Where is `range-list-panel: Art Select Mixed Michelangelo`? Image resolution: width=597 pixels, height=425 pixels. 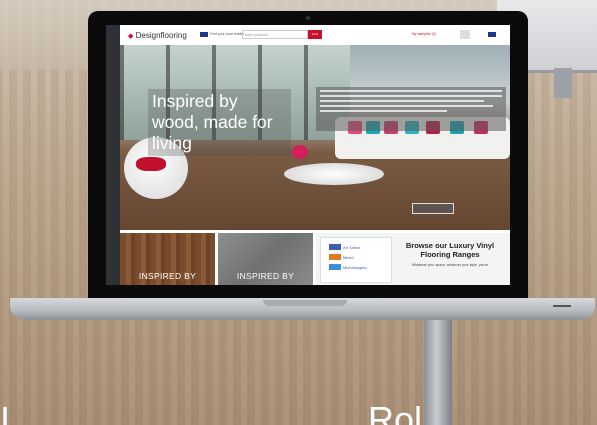 range-list-panel: Art Select Mixed Michelangelo is located at coordinates (356, 260).